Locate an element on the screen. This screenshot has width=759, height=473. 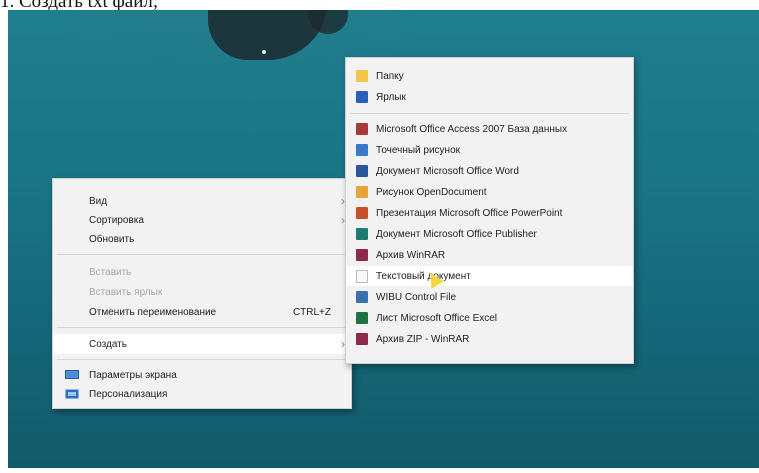
zip-icon is located at coordinates (362, 339).